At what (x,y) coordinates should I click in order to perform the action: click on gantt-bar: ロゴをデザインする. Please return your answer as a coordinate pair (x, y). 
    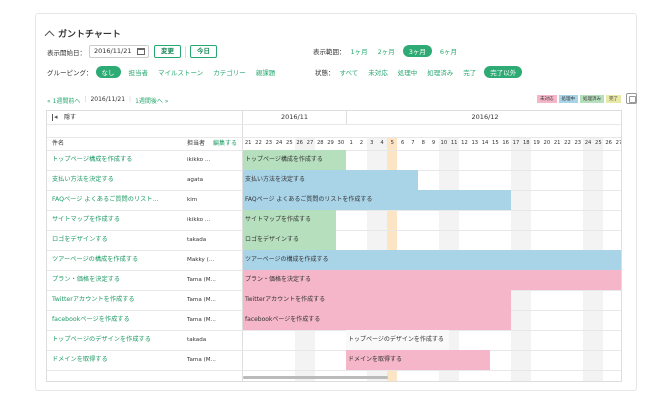
    Looking at the image, I should click on (289, 240).